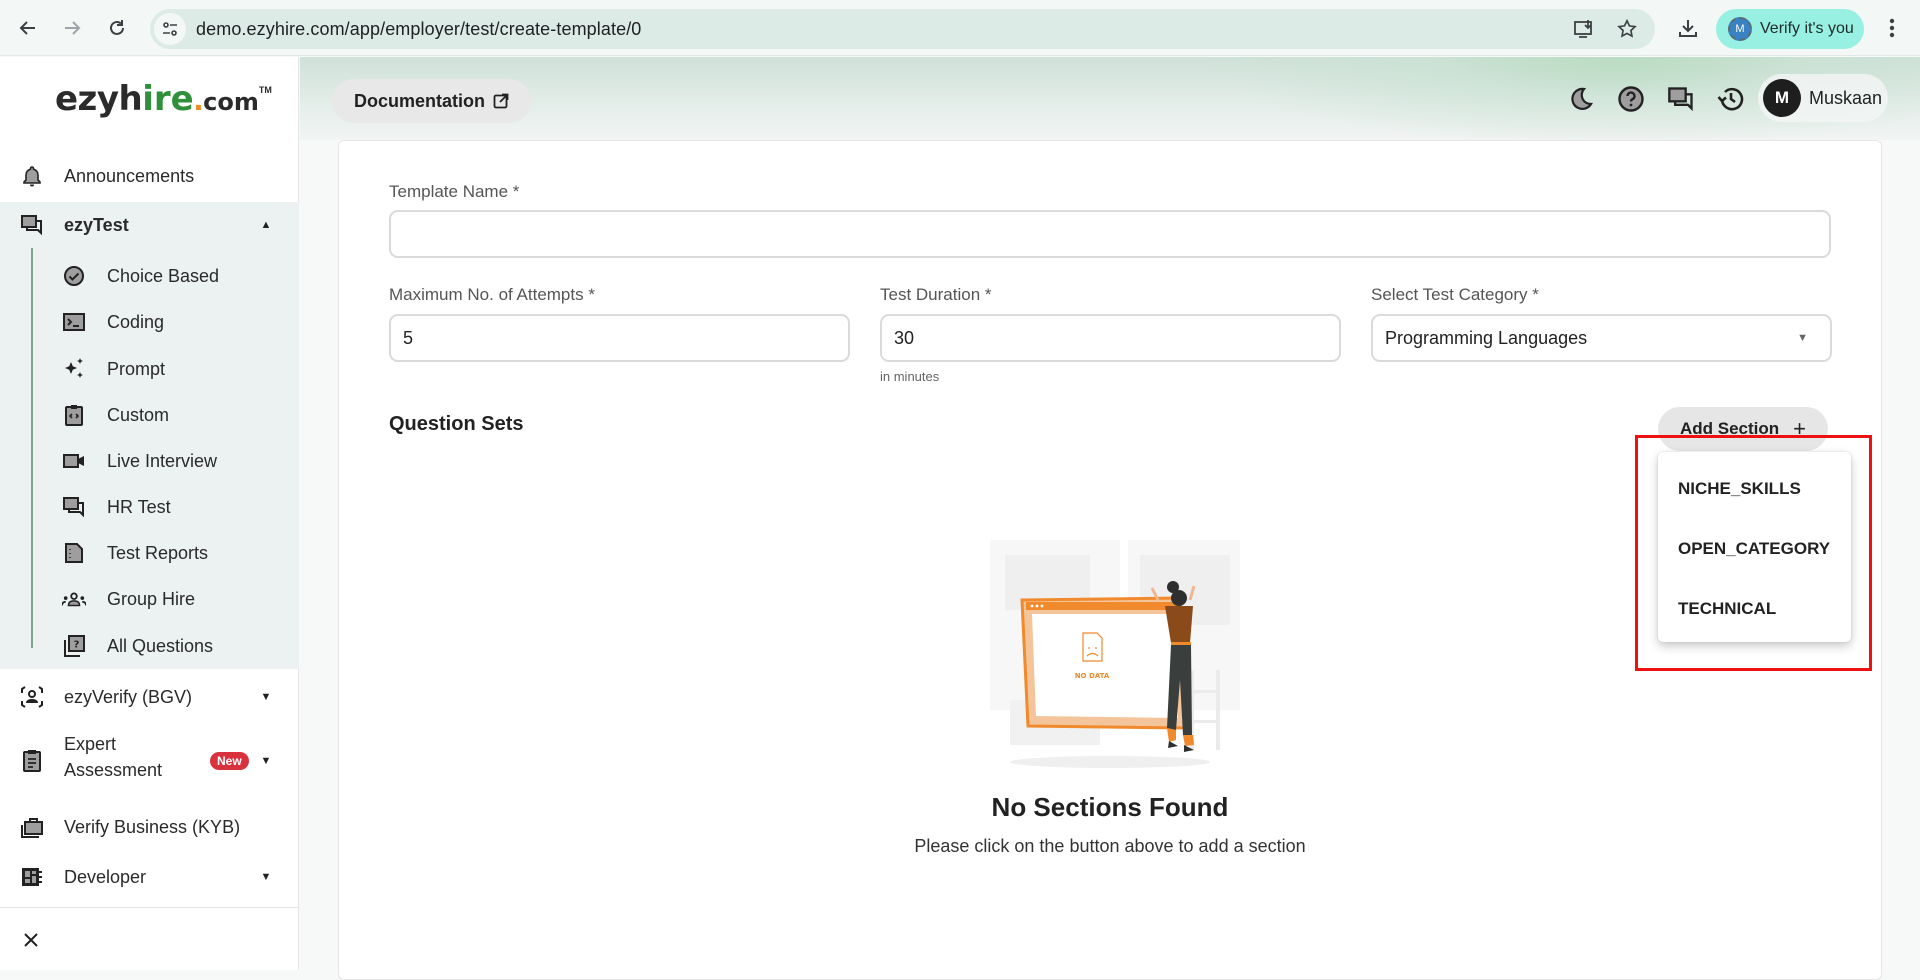 The height and width of the screenshot is (980, 1920). Describe the element at coordinates (74, 415) in the screenshot. I see `code-clipboard-icon` at that location.